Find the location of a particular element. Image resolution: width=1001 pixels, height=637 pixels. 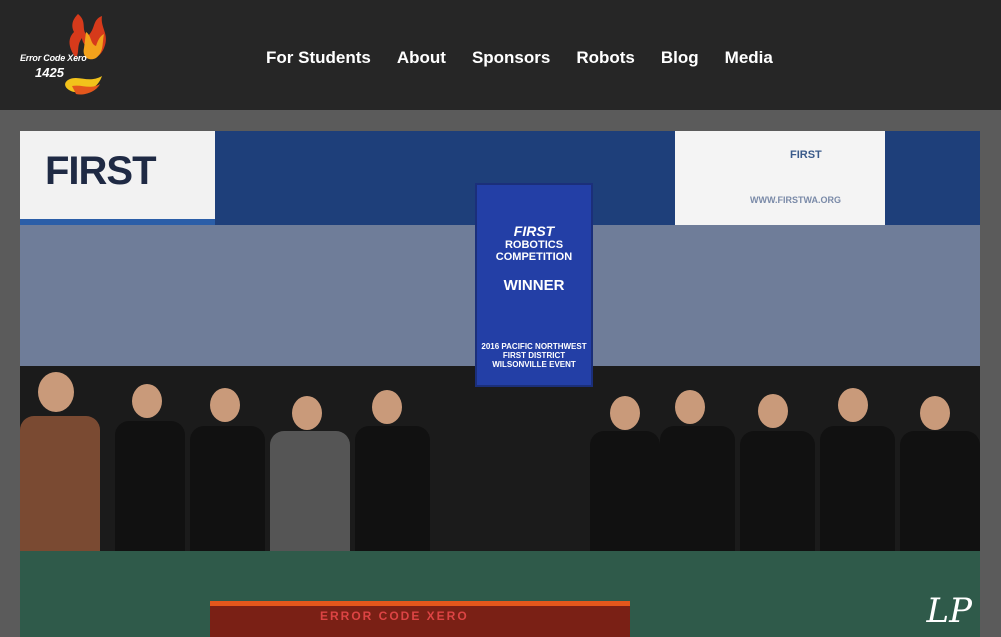

photographer-watermark: LP is located at coordinates (949, 611).